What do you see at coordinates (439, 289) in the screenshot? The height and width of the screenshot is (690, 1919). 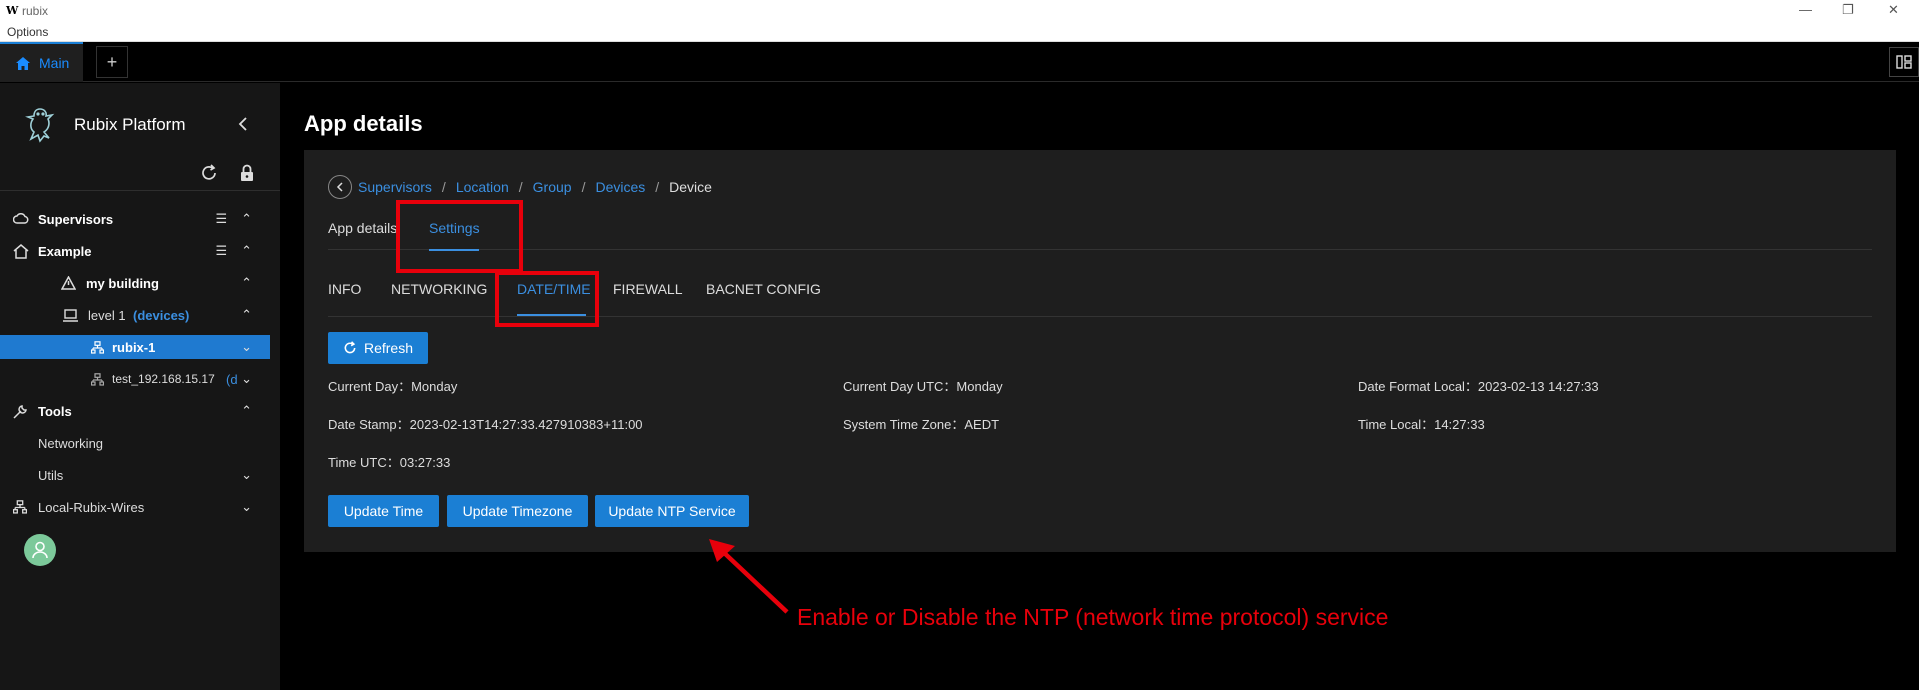 I see `tab-networking: NETWORKING` at bounding box center [439, 289].